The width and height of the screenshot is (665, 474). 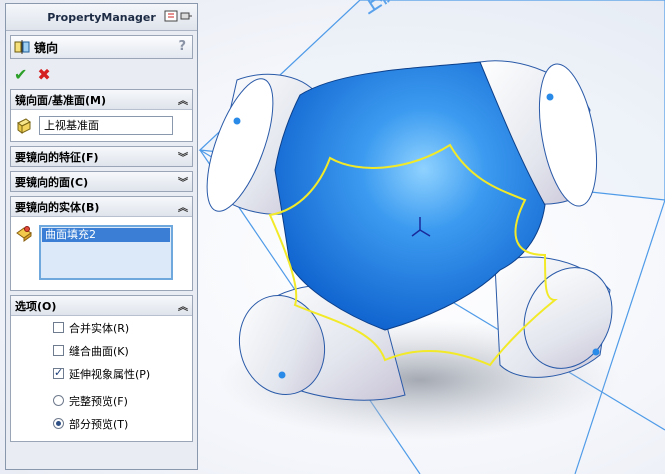 What do you see at coordinates (178, 16) in the screenshot?
I see `pin-icon` at bounding box center [178, 16].